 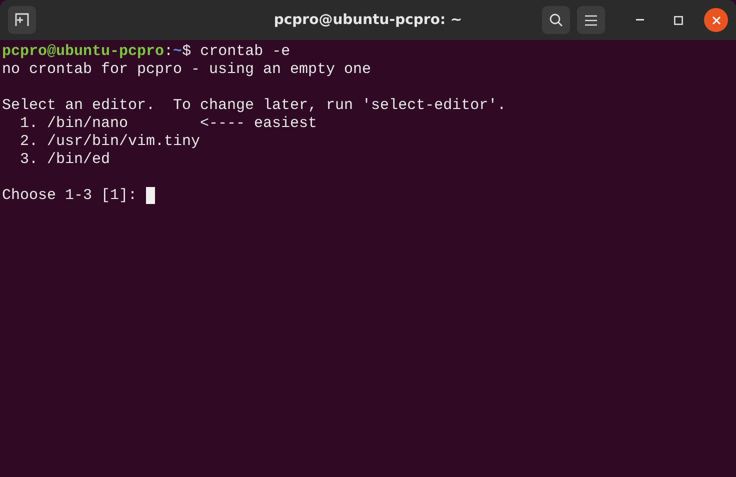 What do you see at coordinates (83, 51) in the screenshot?
I see `prompt-user-host: pcpro@ubuntu-pcpro` at bounding box center [83, 51].